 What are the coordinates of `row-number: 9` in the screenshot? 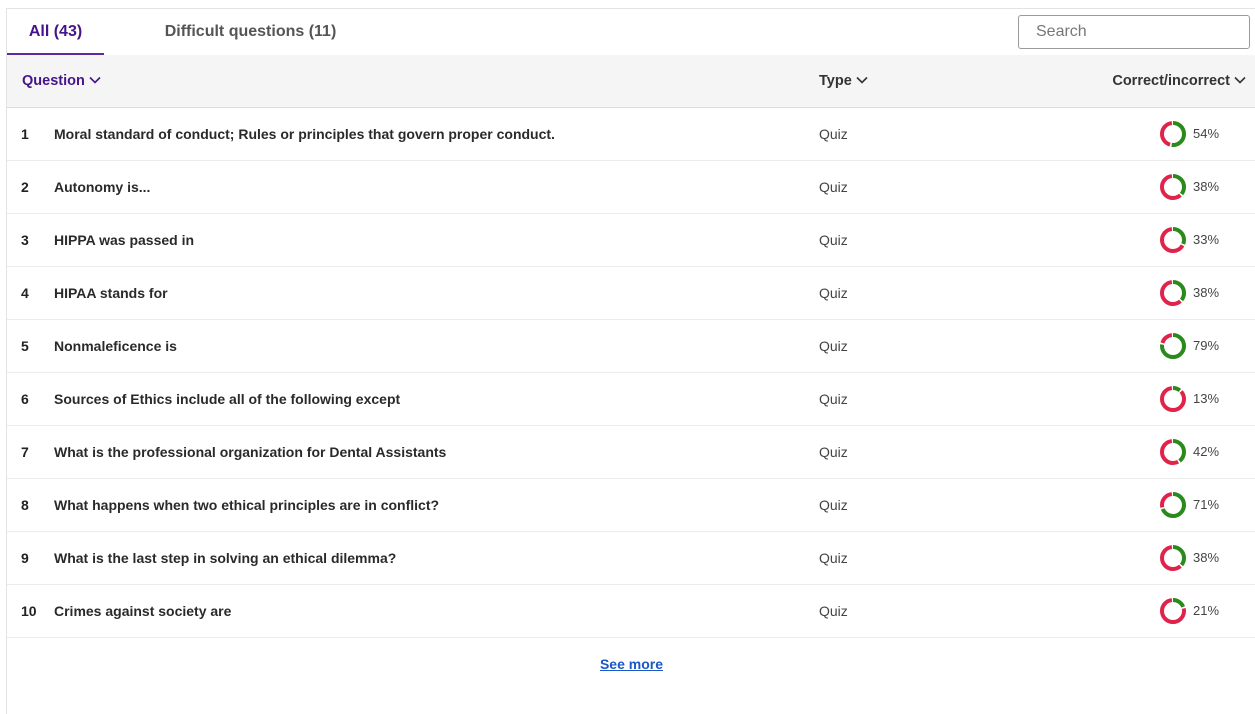 It's located at (25, 558).